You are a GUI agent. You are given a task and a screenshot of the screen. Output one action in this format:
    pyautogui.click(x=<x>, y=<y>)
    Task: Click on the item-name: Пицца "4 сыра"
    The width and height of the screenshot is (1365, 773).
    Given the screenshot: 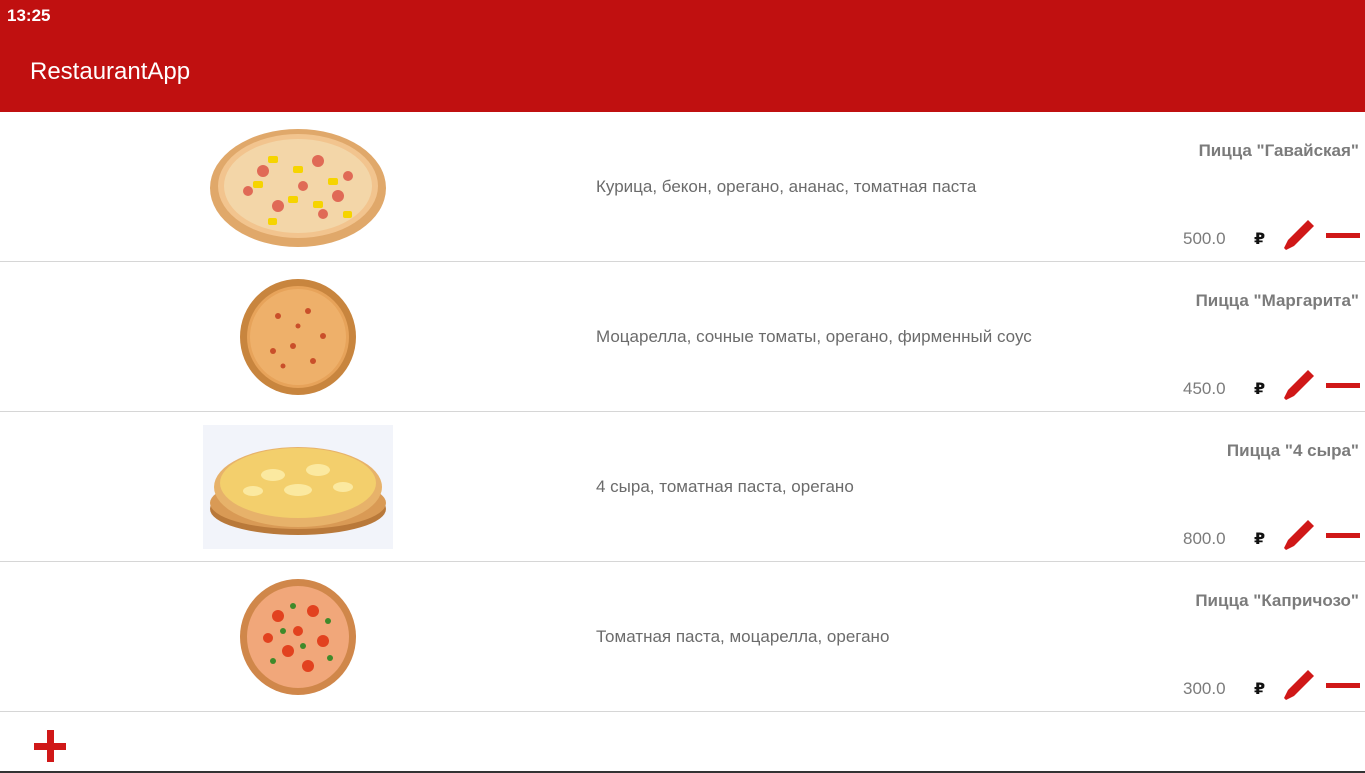 What is the action you would take?
    pyautogui.click(x=1292, y=450)
    